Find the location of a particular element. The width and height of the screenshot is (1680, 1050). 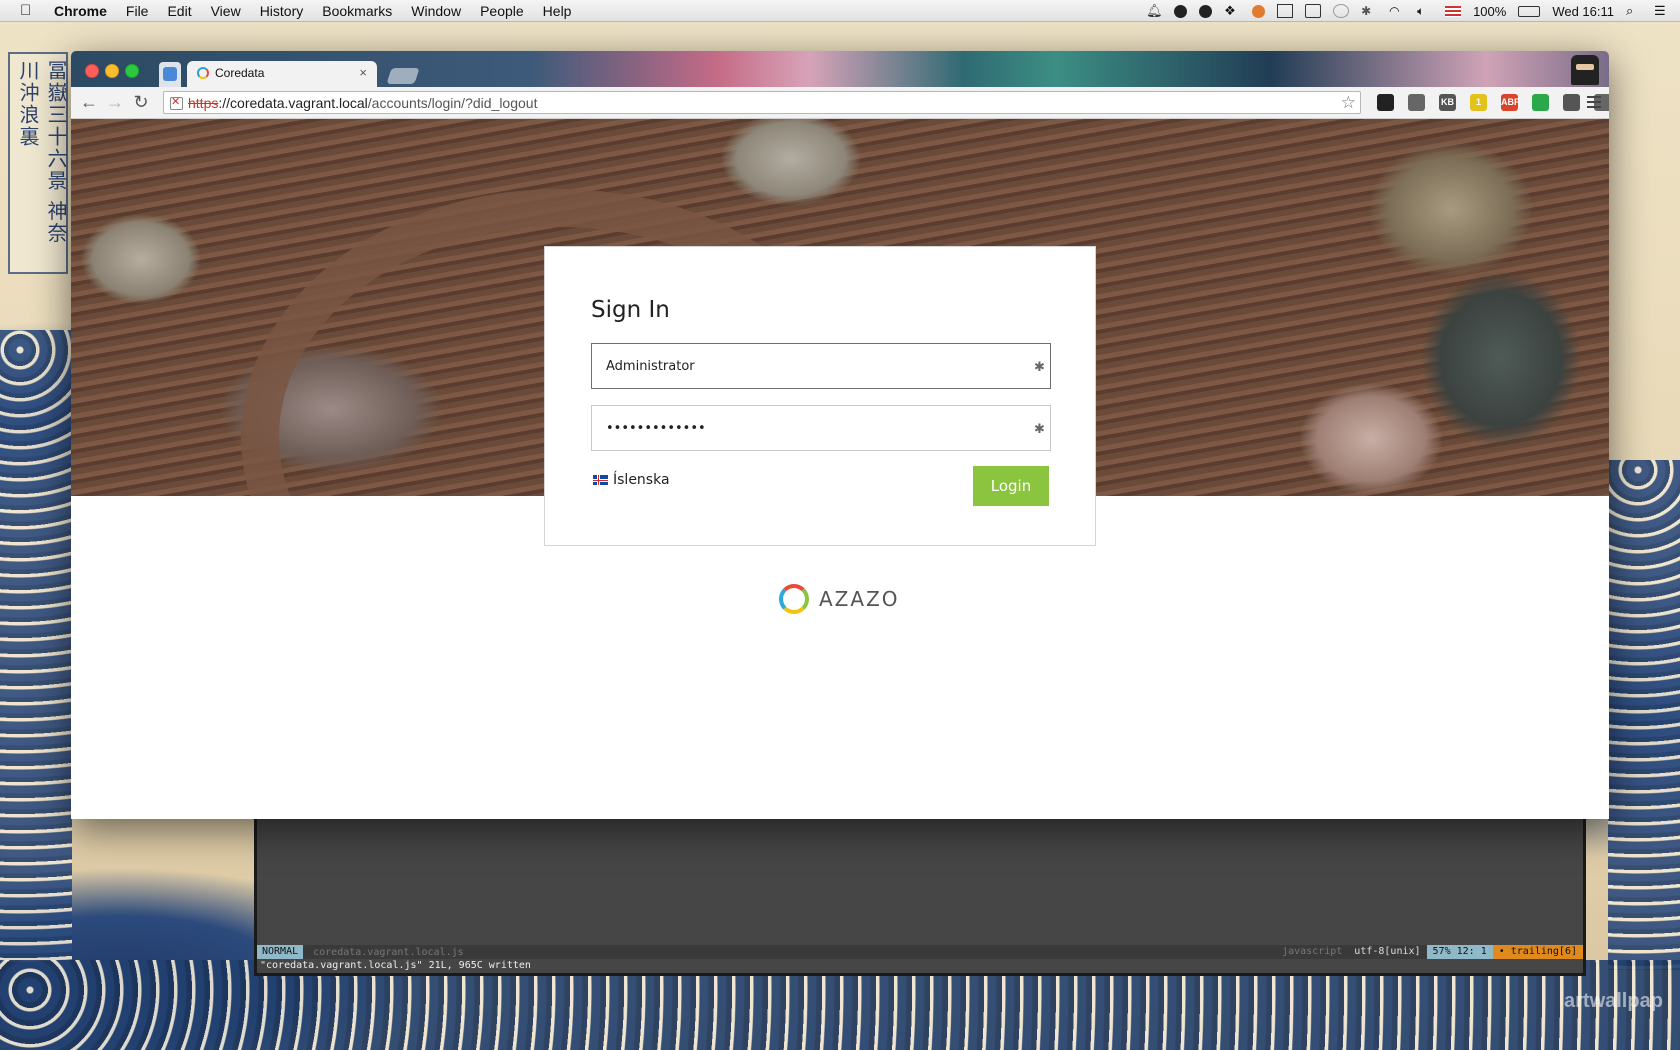

window-minimize-button is located at coordinates (112, 71).